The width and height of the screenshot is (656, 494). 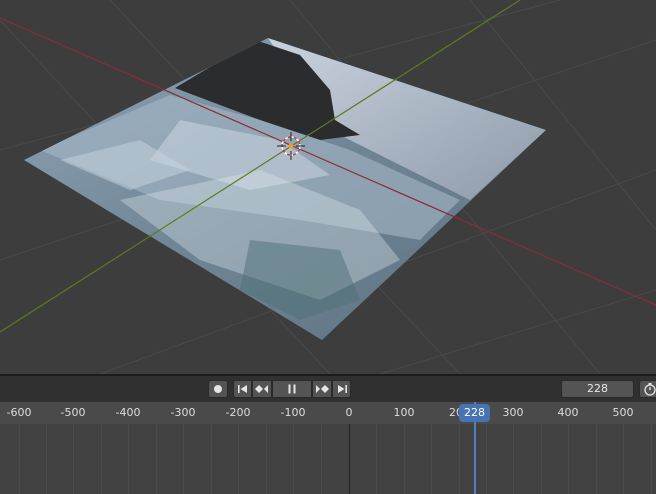 What do you see at coordinates (513, 412) in the screenshot?
I see `ruler-label: 300` at bounding box center [513, 412].